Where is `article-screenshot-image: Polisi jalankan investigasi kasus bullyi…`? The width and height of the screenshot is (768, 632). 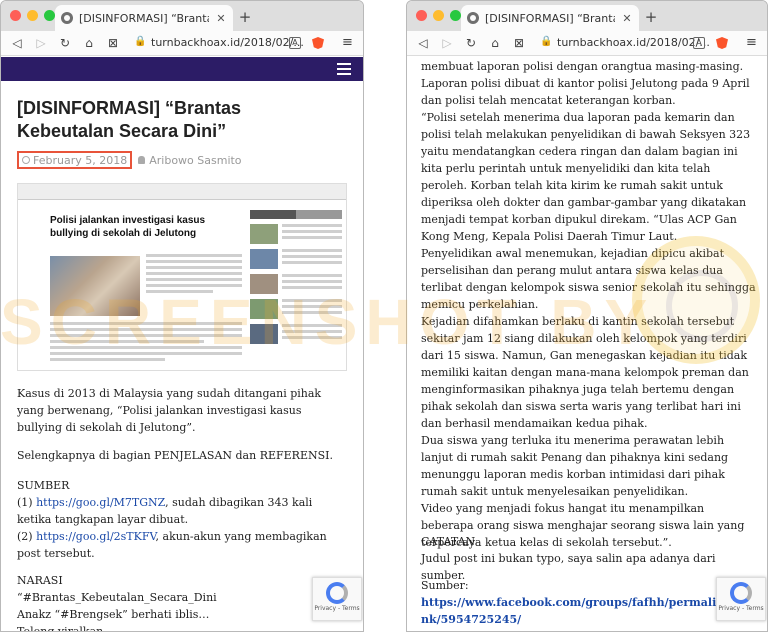 article-screenshot-image: Polisi jalankan investigasi kasus bullyi… is located at coordinates (182, 277).